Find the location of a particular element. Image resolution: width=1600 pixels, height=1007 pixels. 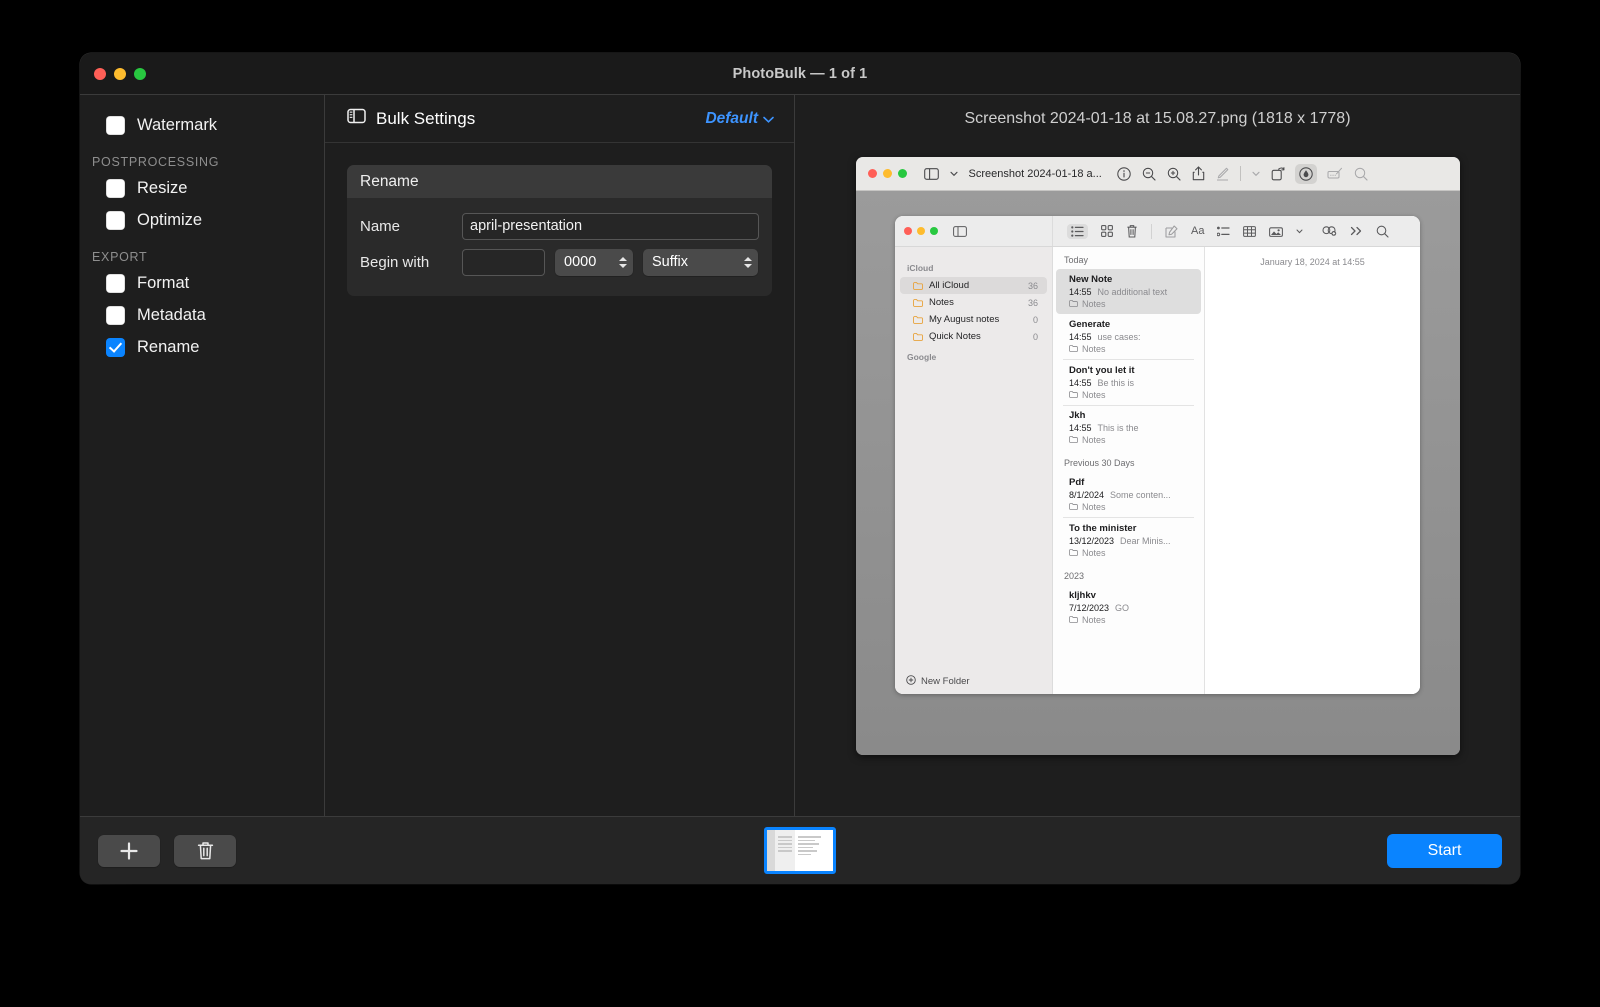

begin-with-input is located at coordinates (503, 262).